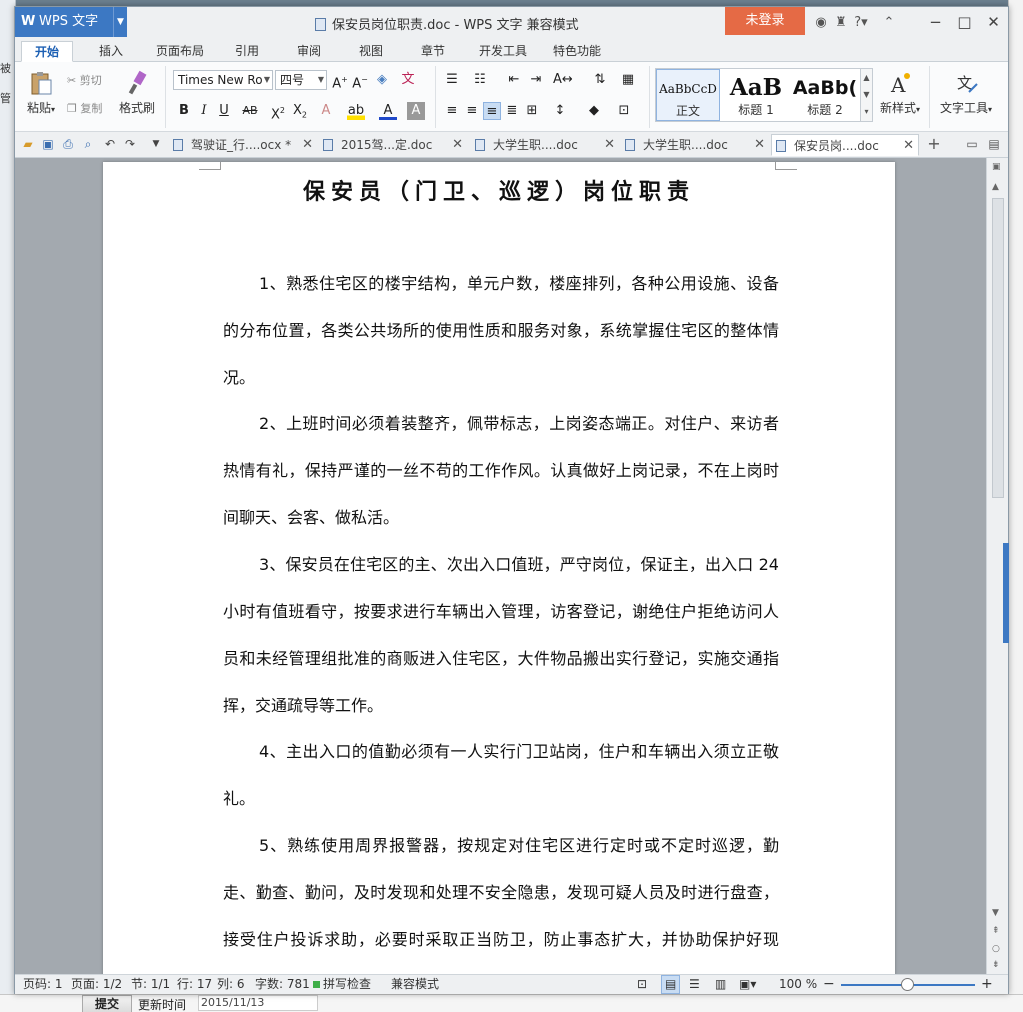  What do you see at coordinates (861, 22) in the screenshot?
I see `help-icon: ?▾` at bounding box center [861, 22].